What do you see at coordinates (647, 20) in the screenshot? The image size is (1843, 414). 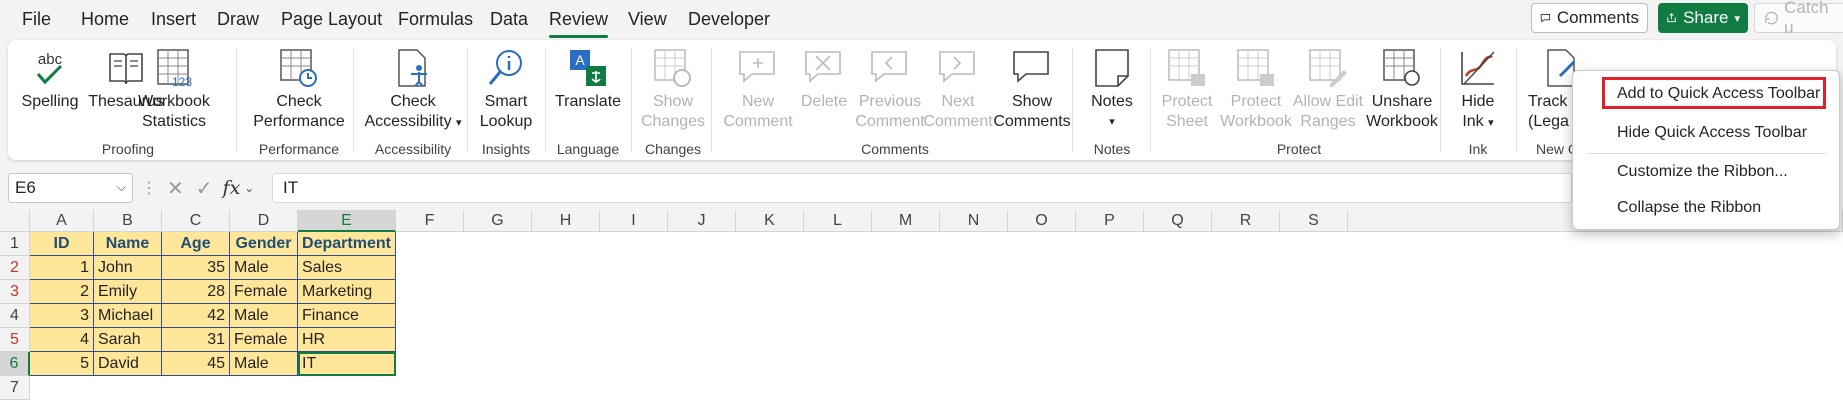 I see `tab-view: View` at bounding box center [647, 20].